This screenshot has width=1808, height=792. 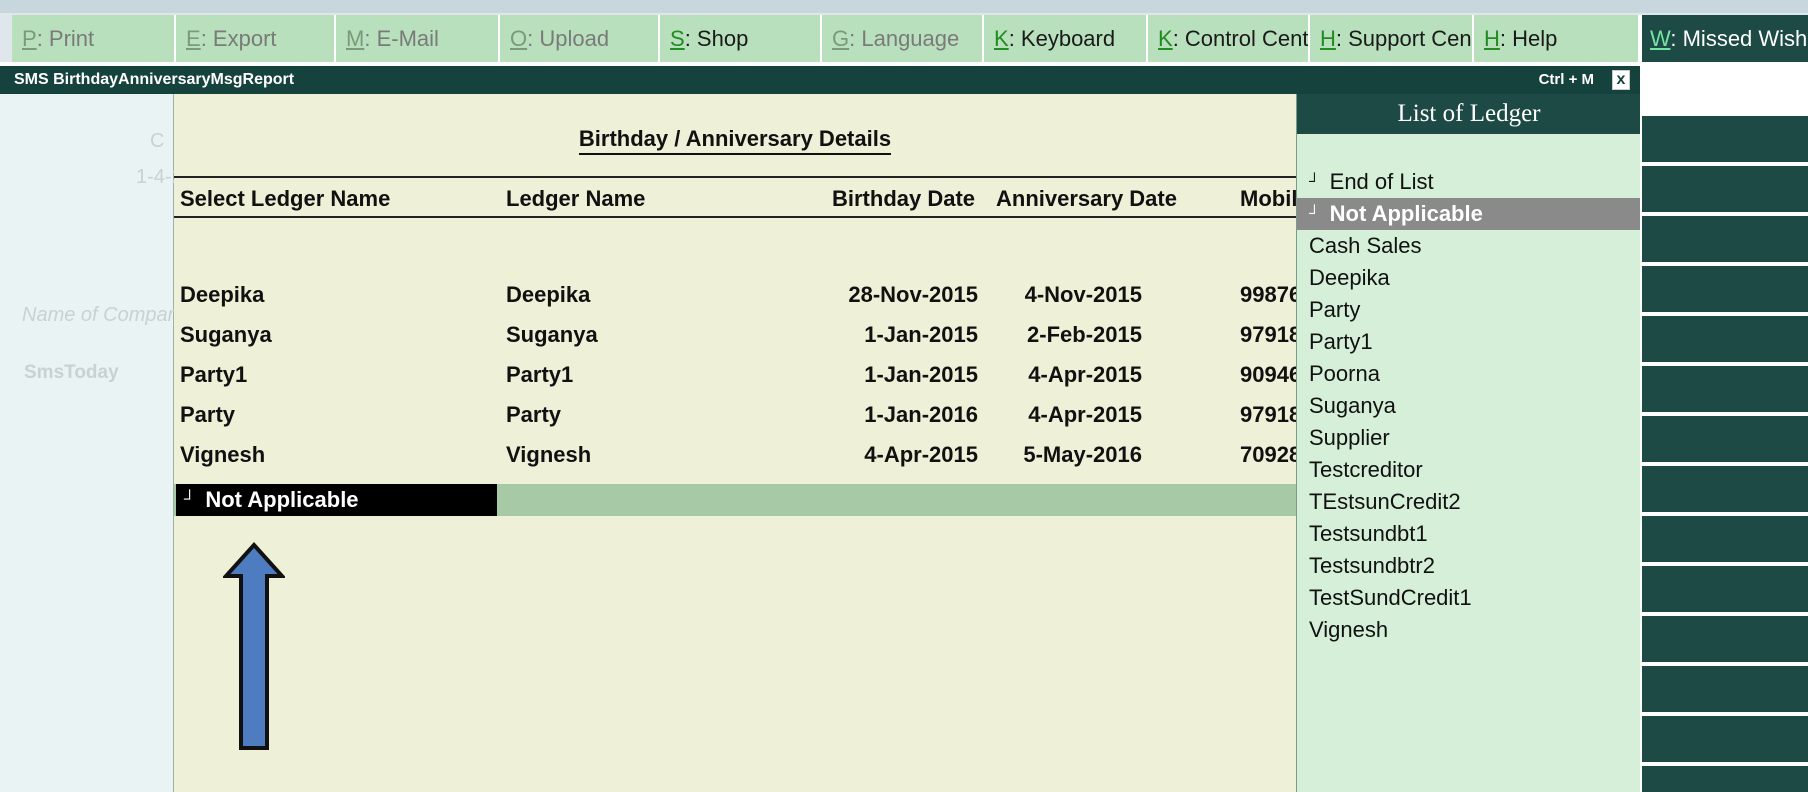 I want to click on birthday-cell: 4-Apr-2015, so click(x=921, y=454).